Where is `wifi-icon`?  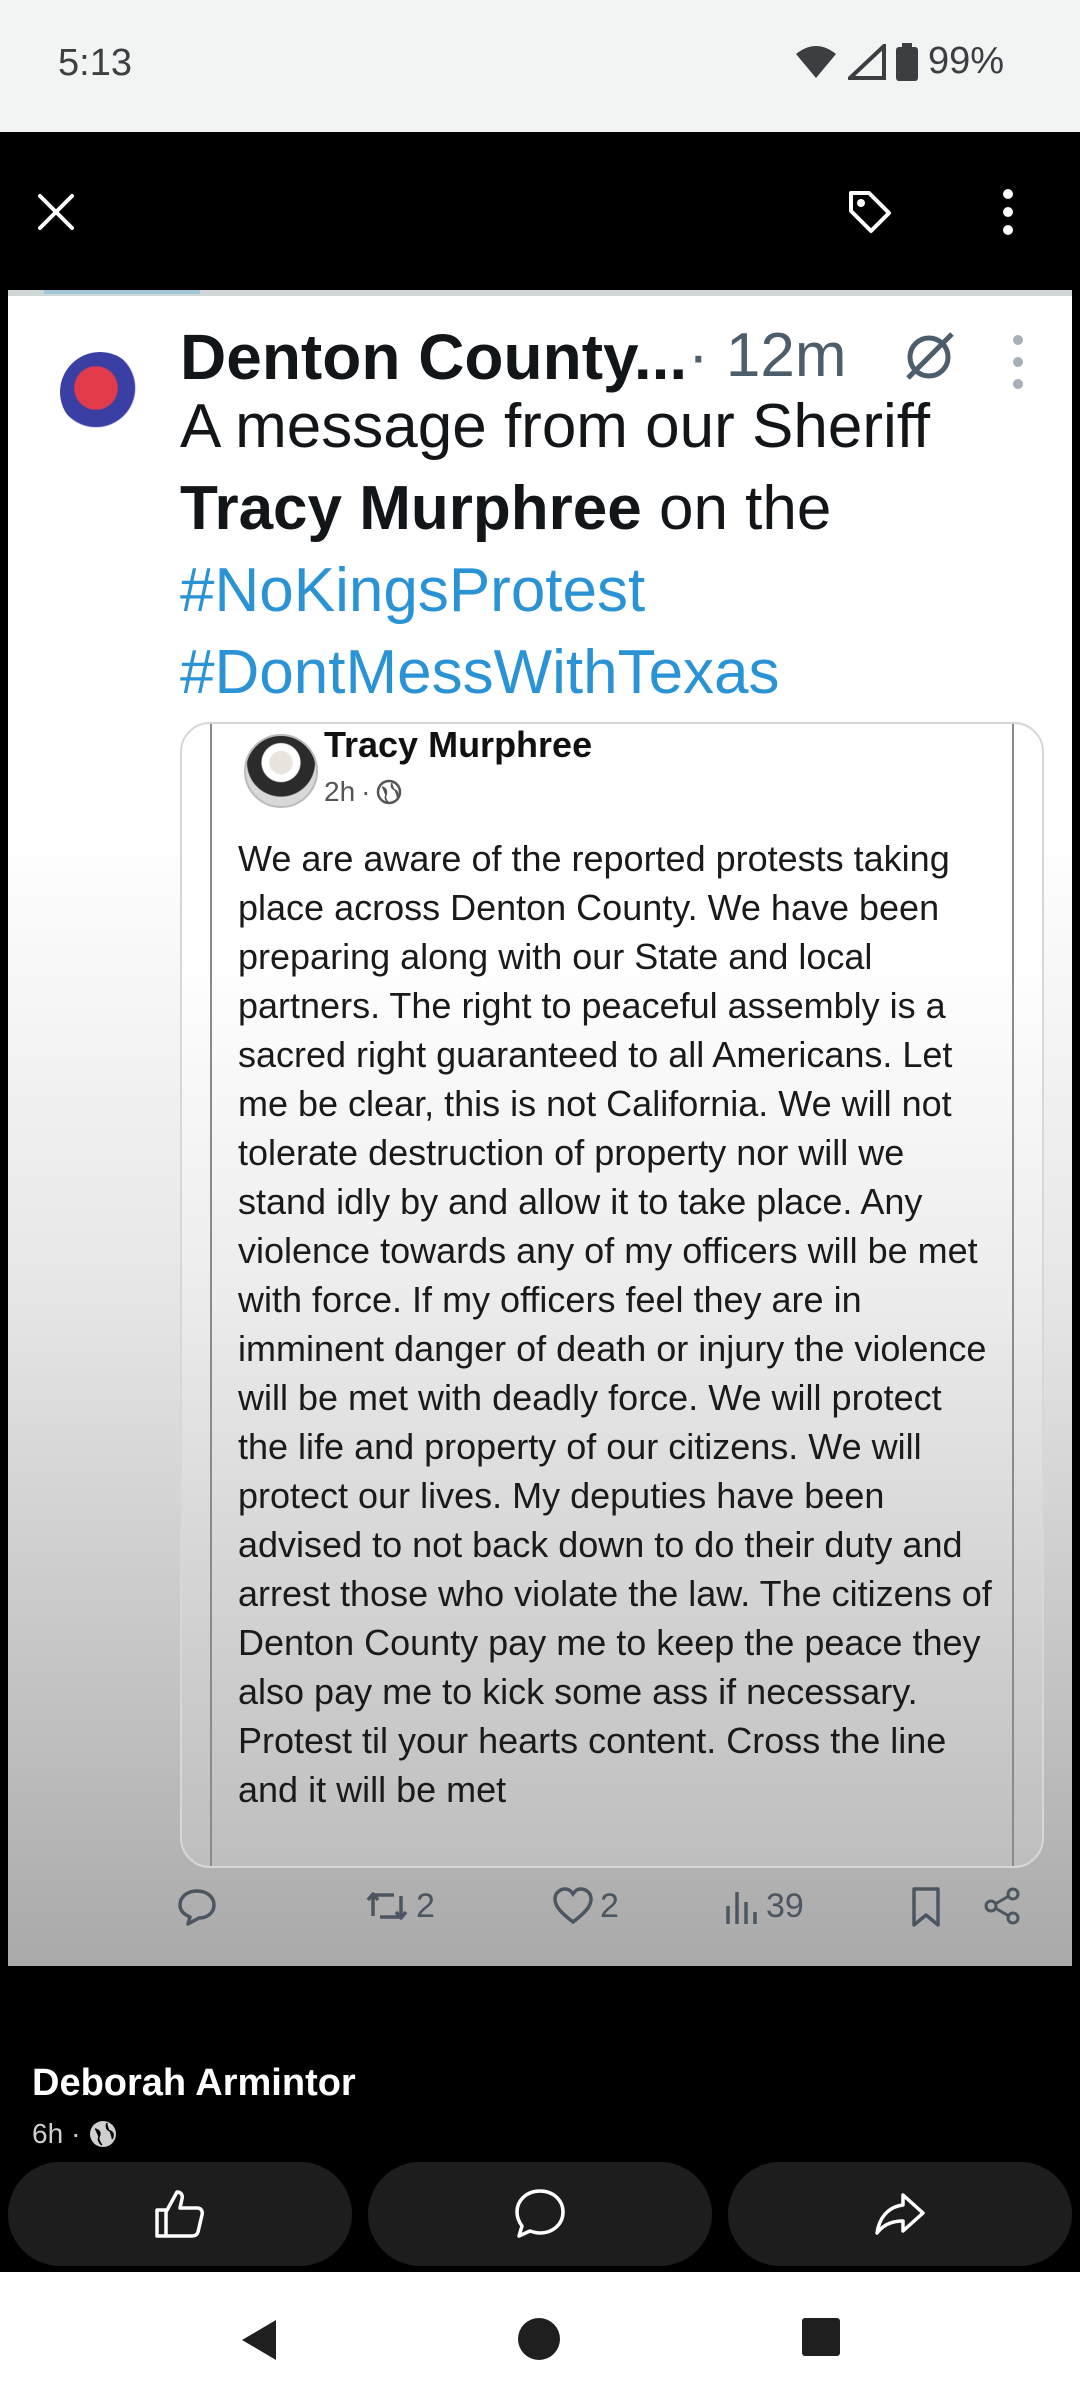 wifi-icon is located at coordinates (815, 61).